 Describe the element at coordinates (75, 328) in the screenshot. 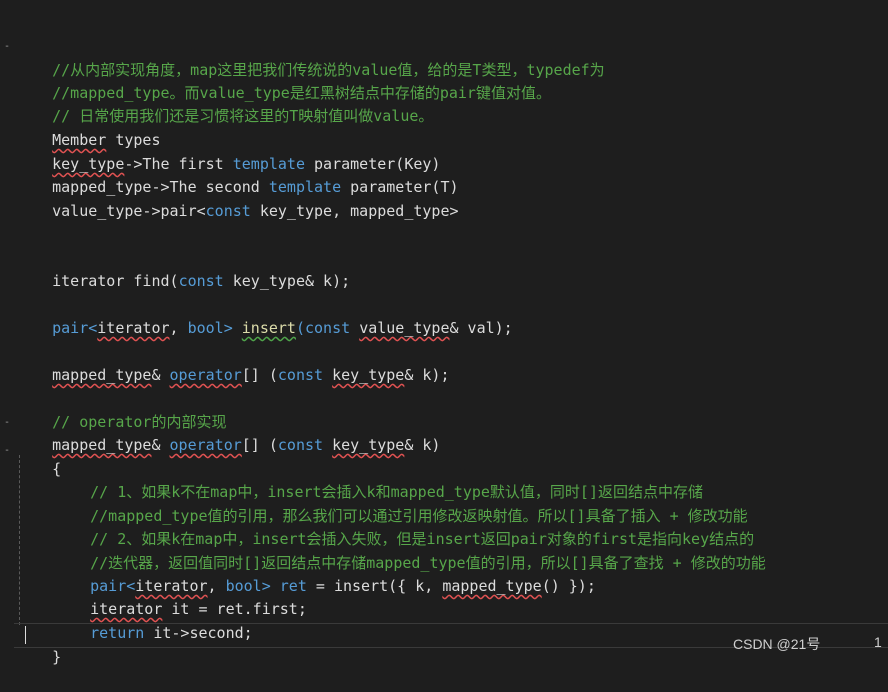

I see `keyword-token: pair<` at that location.